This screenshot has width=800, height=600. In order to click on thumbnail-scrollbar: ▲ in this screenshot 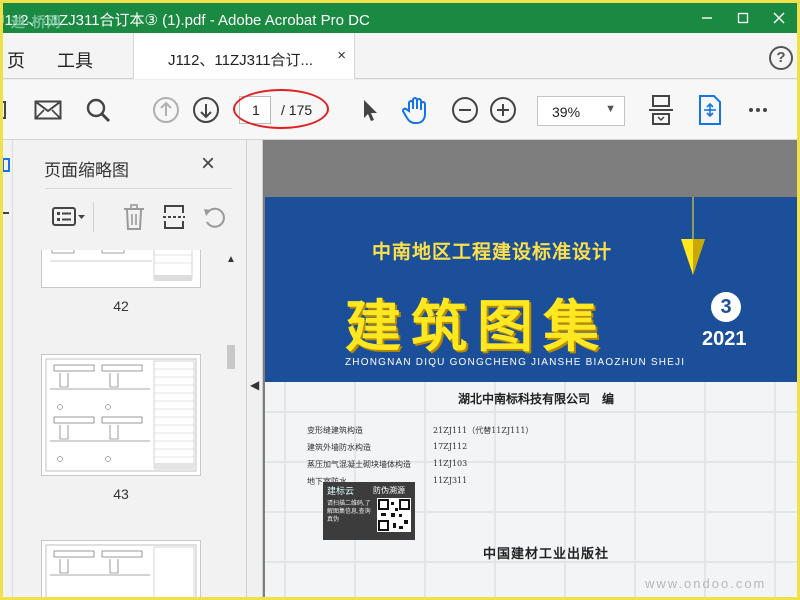, I will do `click(231, 423)`.